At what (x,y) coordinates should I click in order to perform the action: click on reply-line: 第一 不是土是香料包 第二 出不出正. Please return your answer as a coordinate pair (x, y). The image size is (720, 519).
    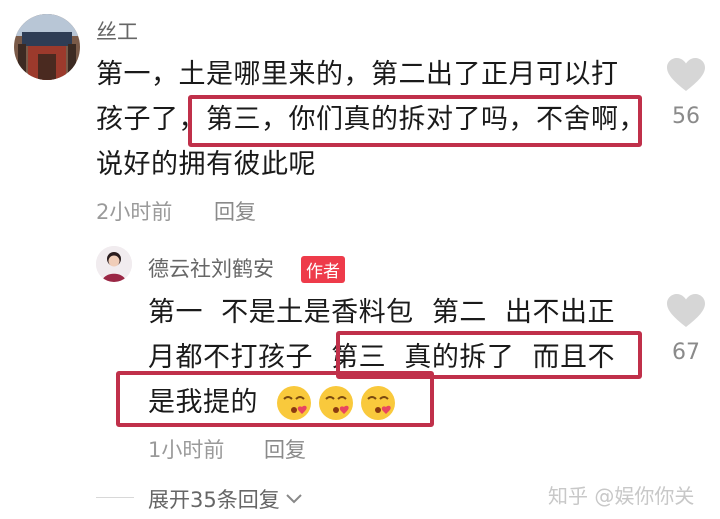
    Looking at the image, I should click on (381, 312).